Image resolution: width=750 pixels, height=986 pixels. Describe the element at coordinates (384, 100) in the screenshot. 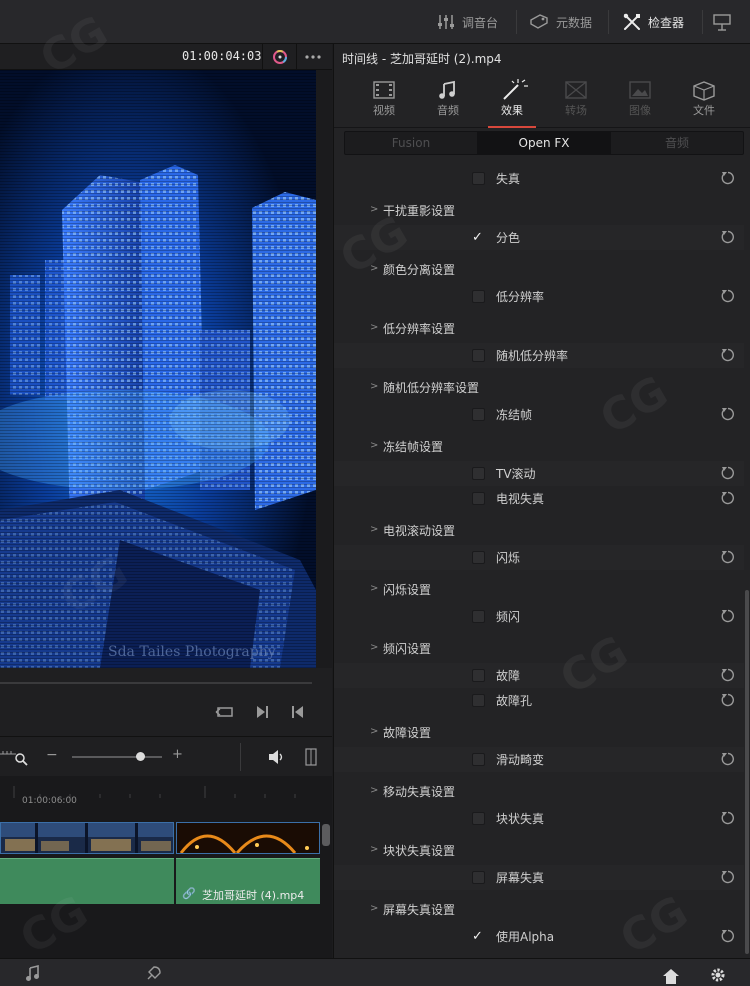

I see `tab-video: 视频` at that location.